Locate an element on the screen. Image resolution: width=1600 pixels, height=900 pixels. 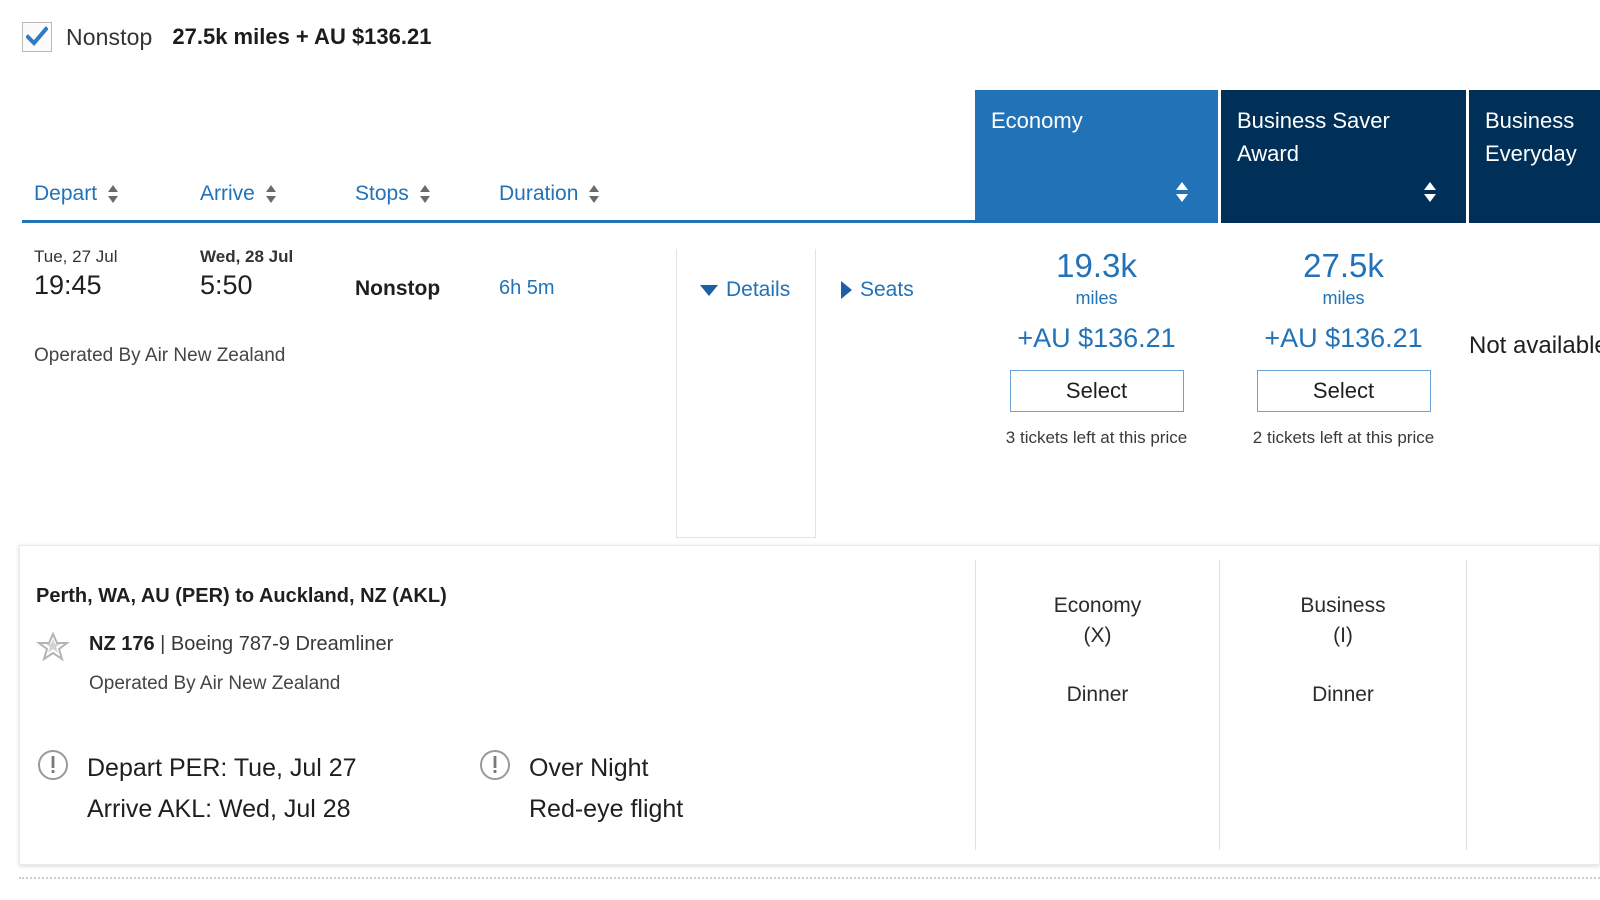
details-toggle: Details is located at coordinates (745, 290).